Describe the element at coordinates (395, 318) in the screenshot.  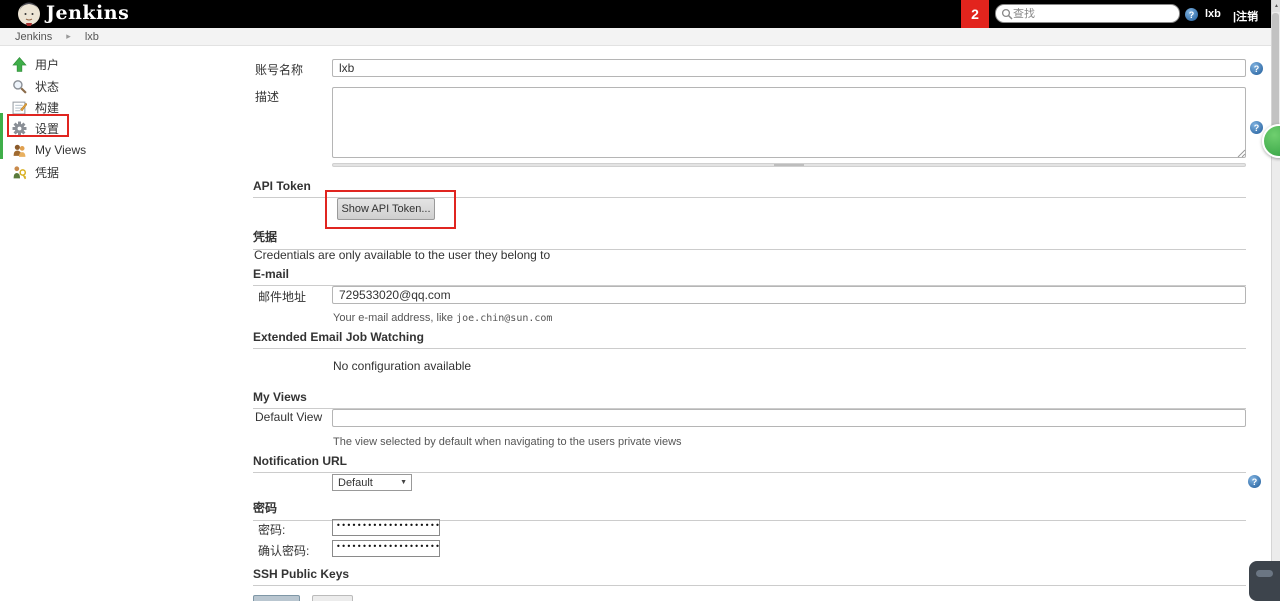
I see `email-help-prefix: Your e-mail address, like` at that location.